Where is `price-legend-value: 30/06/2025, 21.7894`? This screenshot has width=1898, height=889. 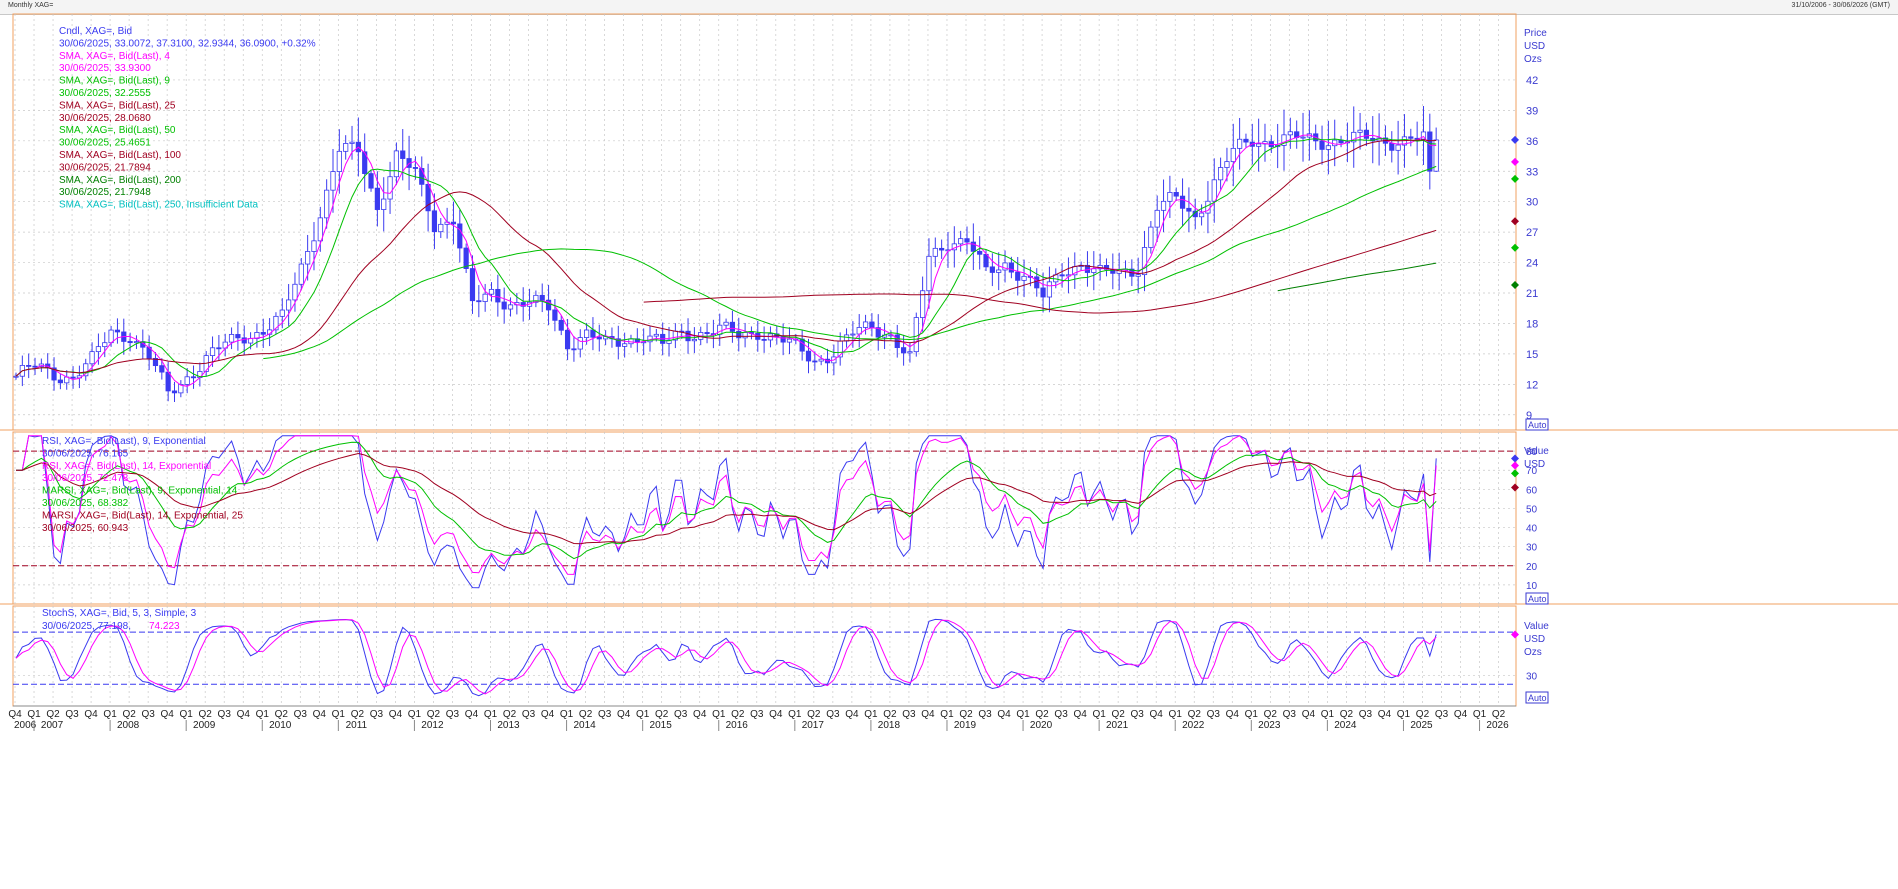 price-legend-value: 30/06/2025, 21.7894 is located at coordinates (105, 167).